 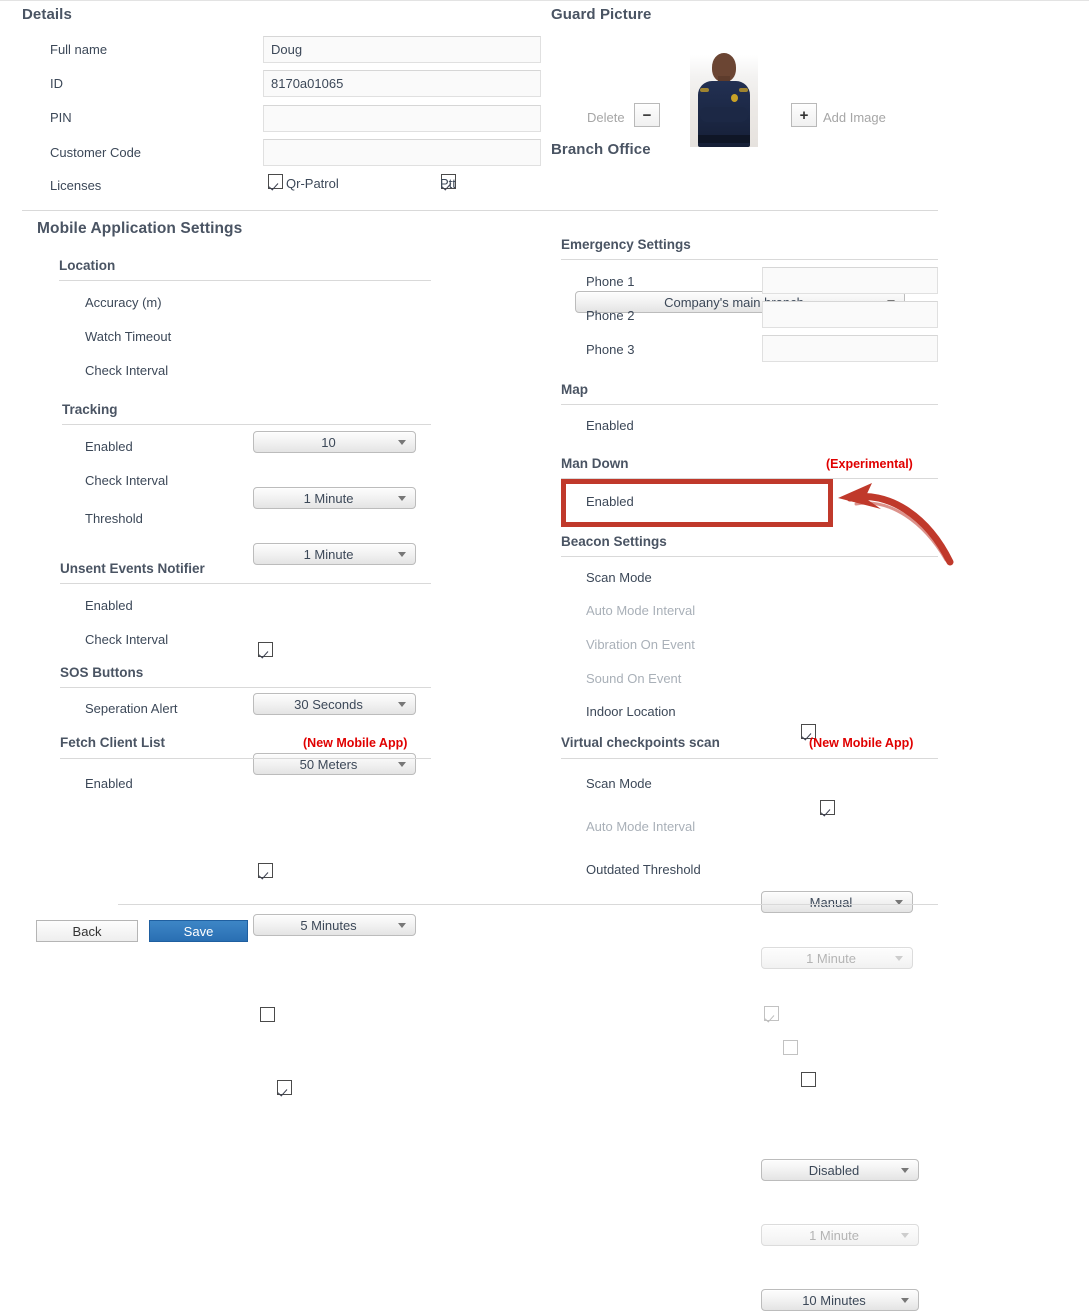 What do you see at coordinates (544, 0) in the screenshot?
I see `top-divider` at bounding box center [544, 0].